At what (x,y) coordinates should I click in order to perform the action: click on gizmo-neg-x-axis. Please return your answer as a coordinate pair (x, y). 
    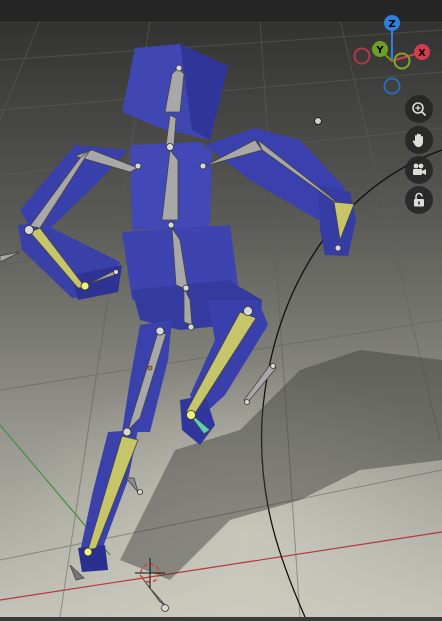
    Looking at the image, I should click on (362, 56).